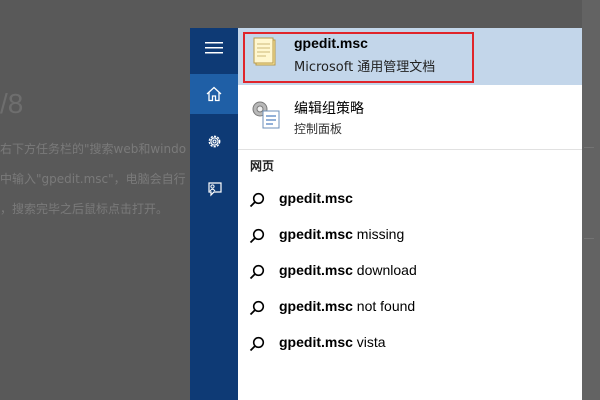 This screenshot has width=600, height=400. I want to click on app-result-title: 编辑组策略, so click(329, 109).